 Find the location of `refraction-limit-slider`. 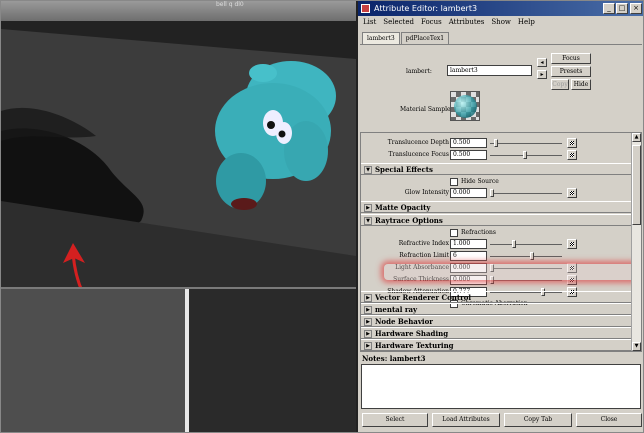

refraction-limit-slider is located at coordinates (526, 256).